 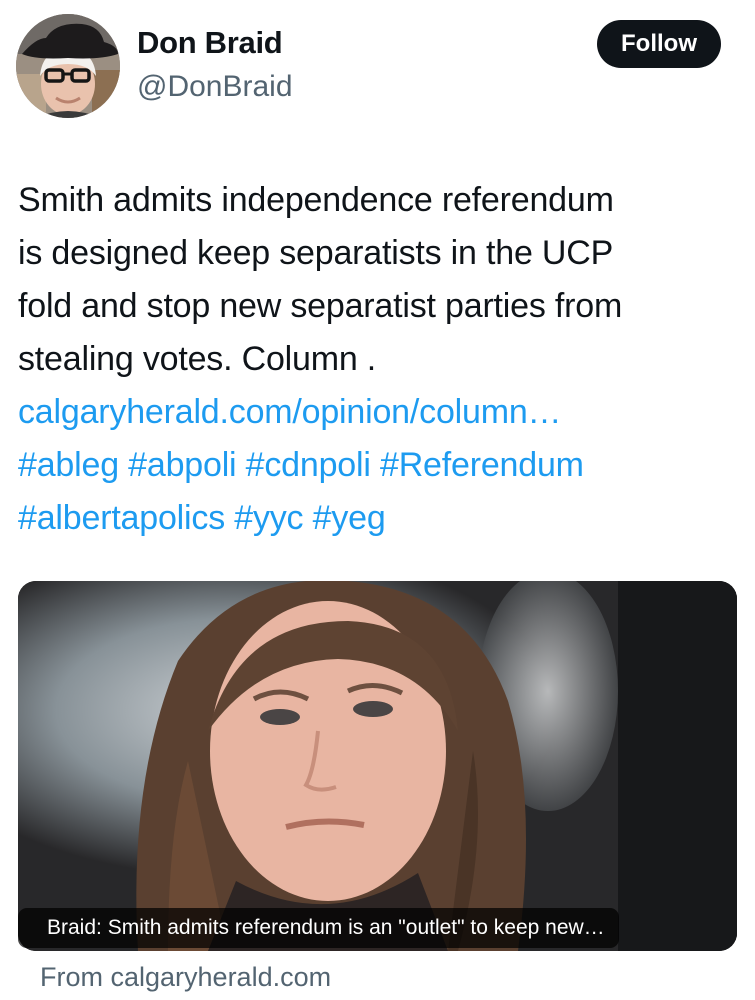 What do you see at coordinates (215, 87) in the screenshot?
I see `author-handle: @DonBraid` at bounding box center [215, 87].